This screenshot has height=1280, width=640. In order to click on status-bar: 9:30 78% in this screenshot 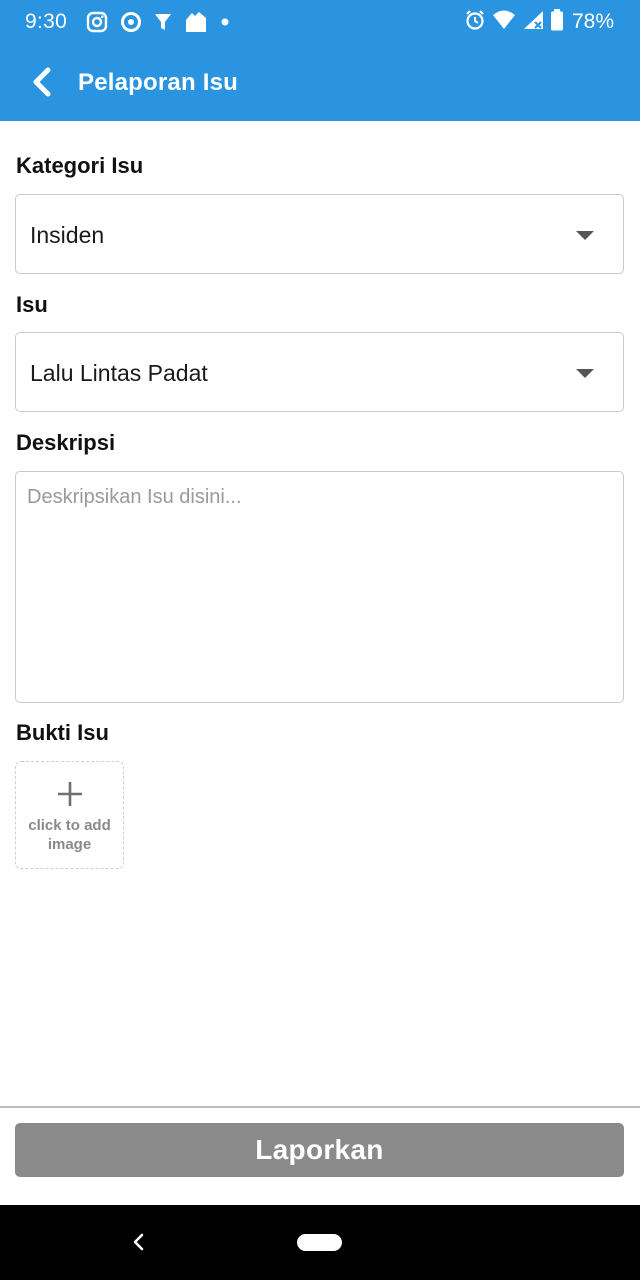, I will do `click(320, 22)`.